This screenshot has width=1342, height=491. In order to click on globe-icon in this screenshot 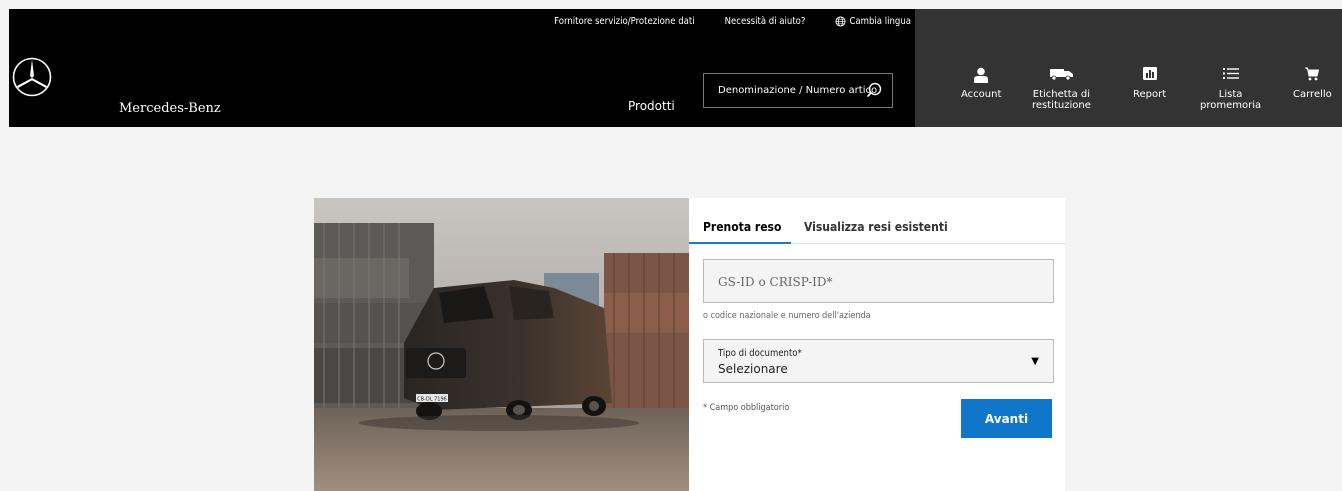, I will do `click(840, 21)`.